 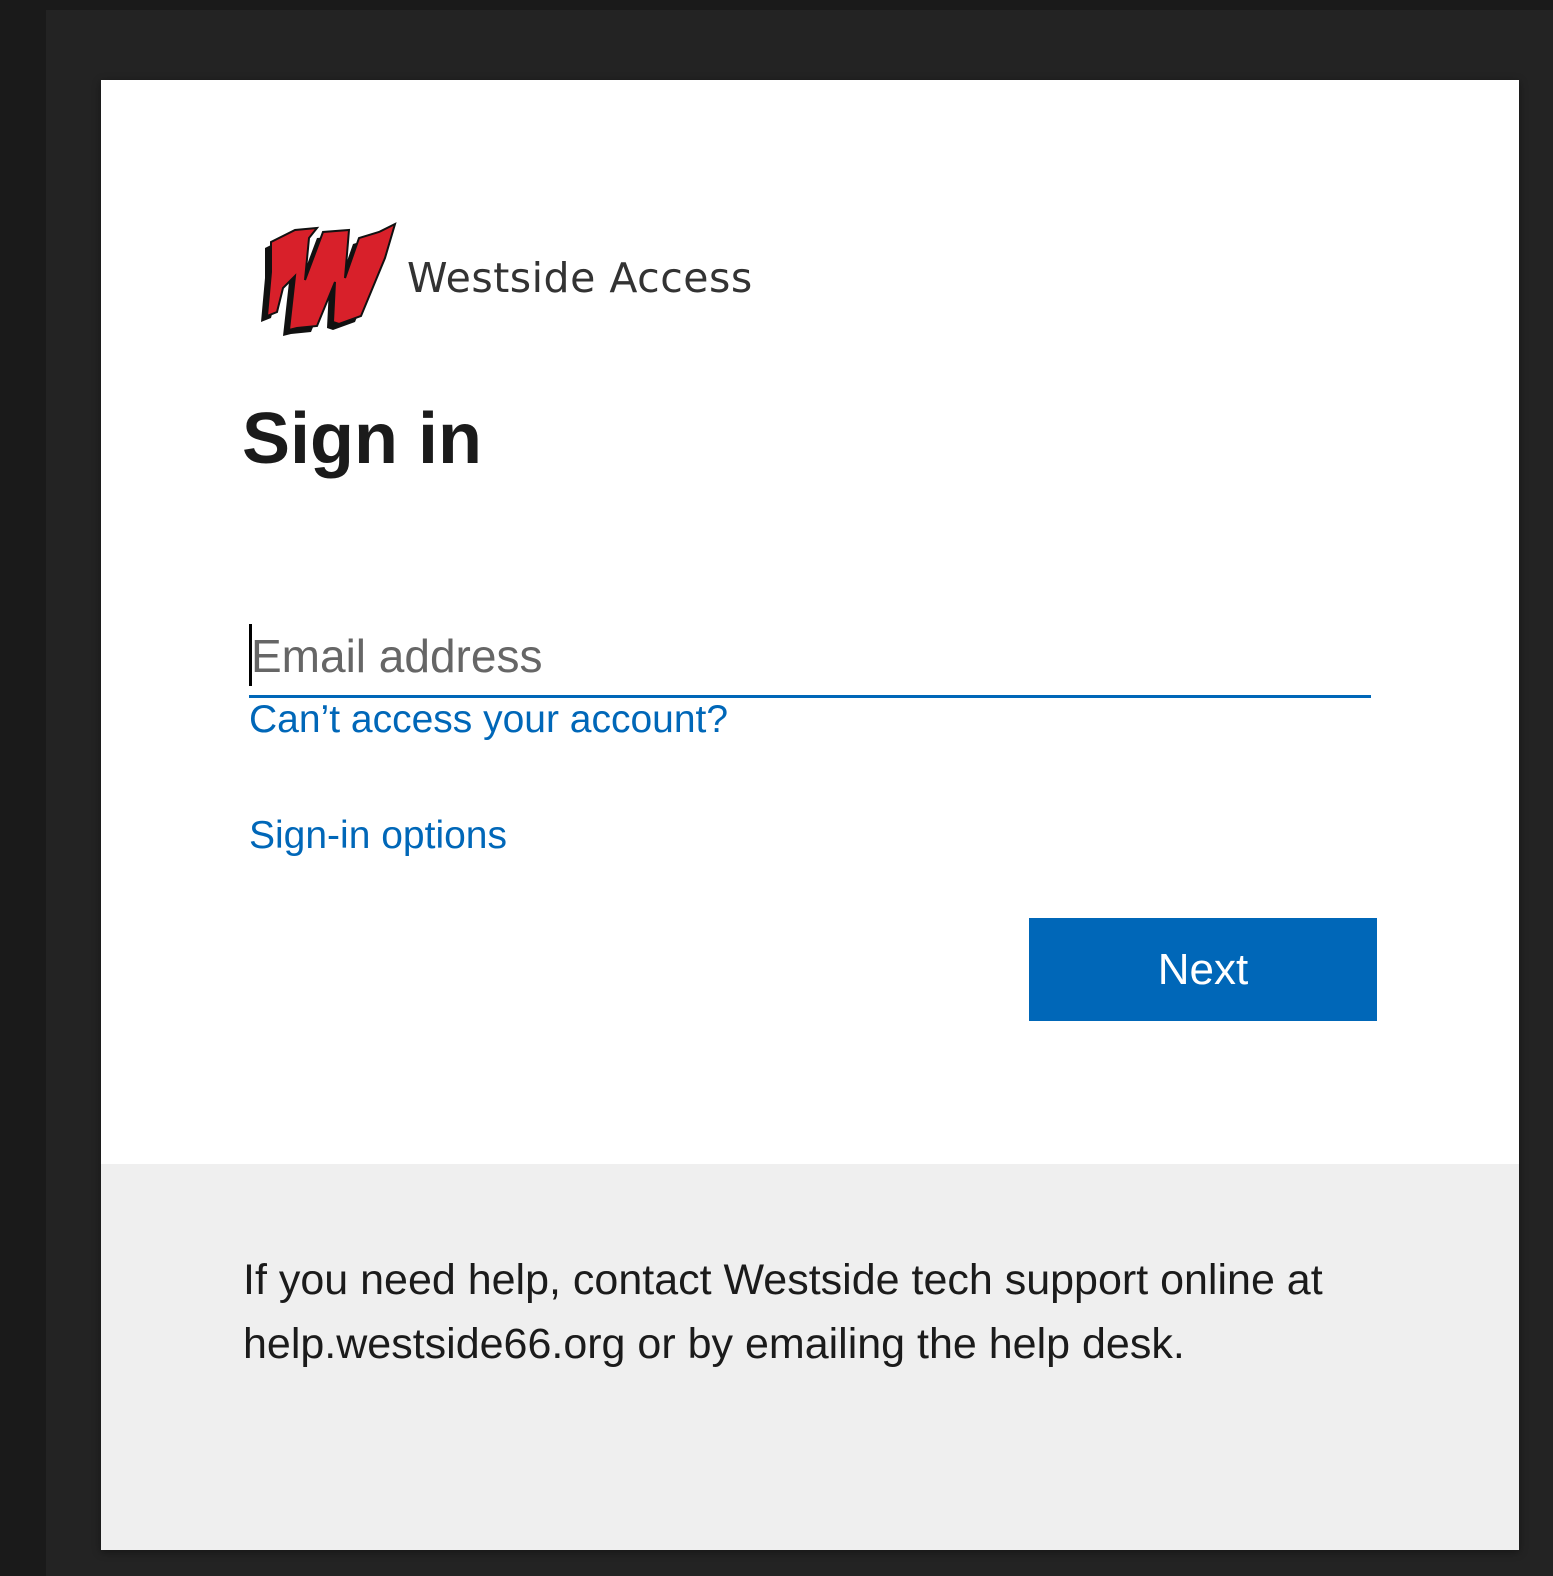 What do you see at coordinates (250, 655) in the screenshot?
I see `text-caret` at bounding box center [250, 655].